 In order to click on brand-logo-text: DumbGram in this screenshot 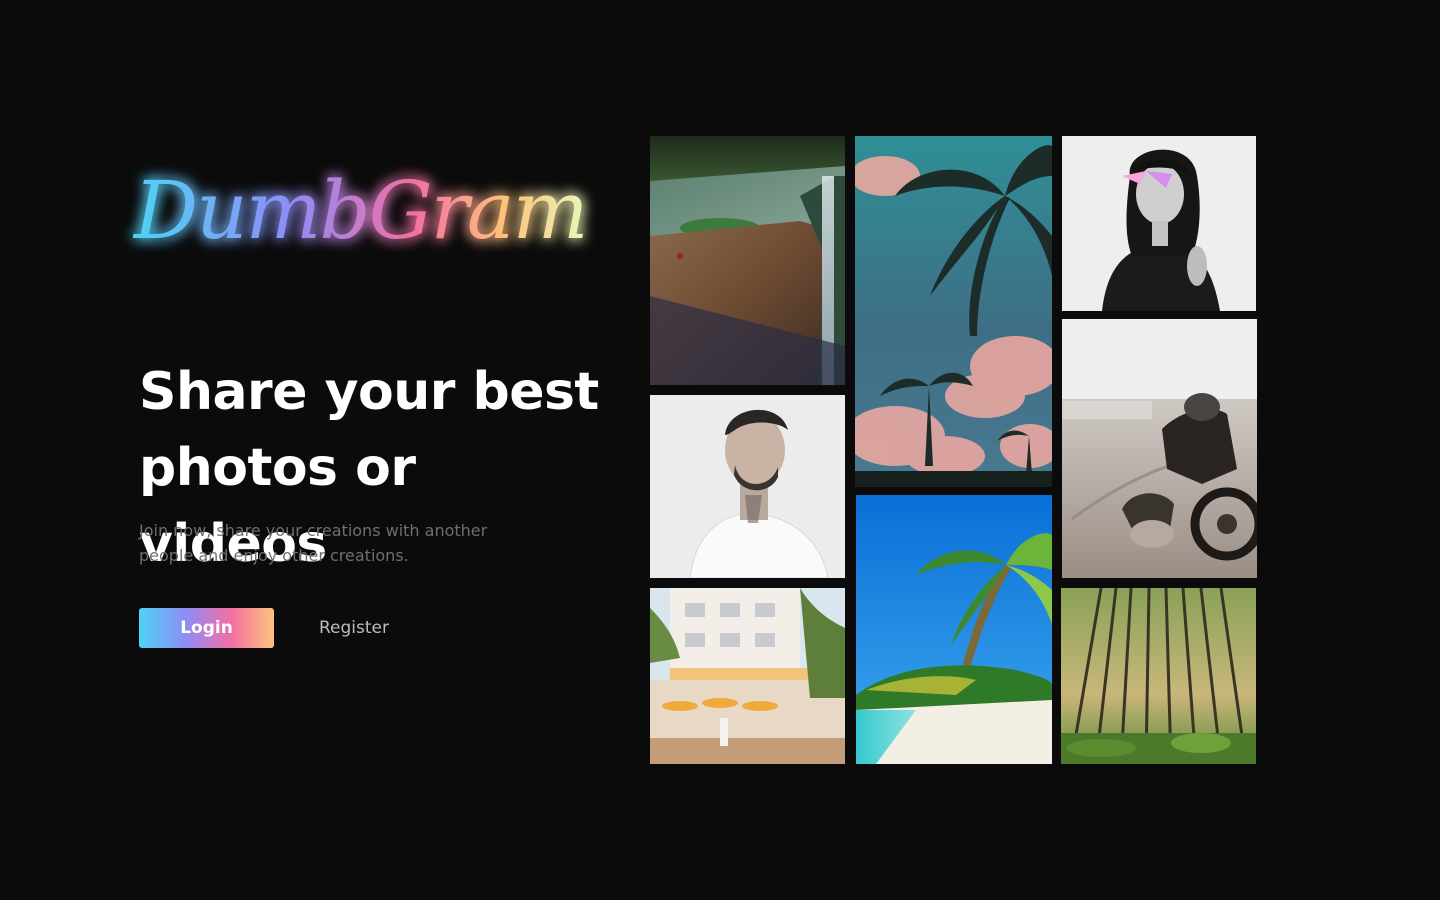, I will do `click(359, 210)`.